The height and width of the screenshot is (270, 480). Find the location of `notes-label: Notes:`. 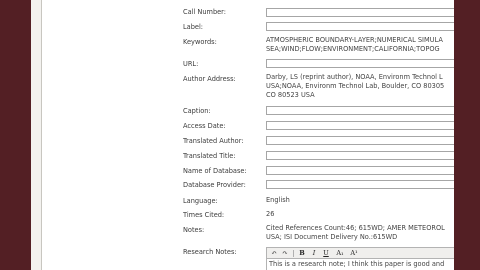

notes-label: Notes: is located at coordinates (194, 230).